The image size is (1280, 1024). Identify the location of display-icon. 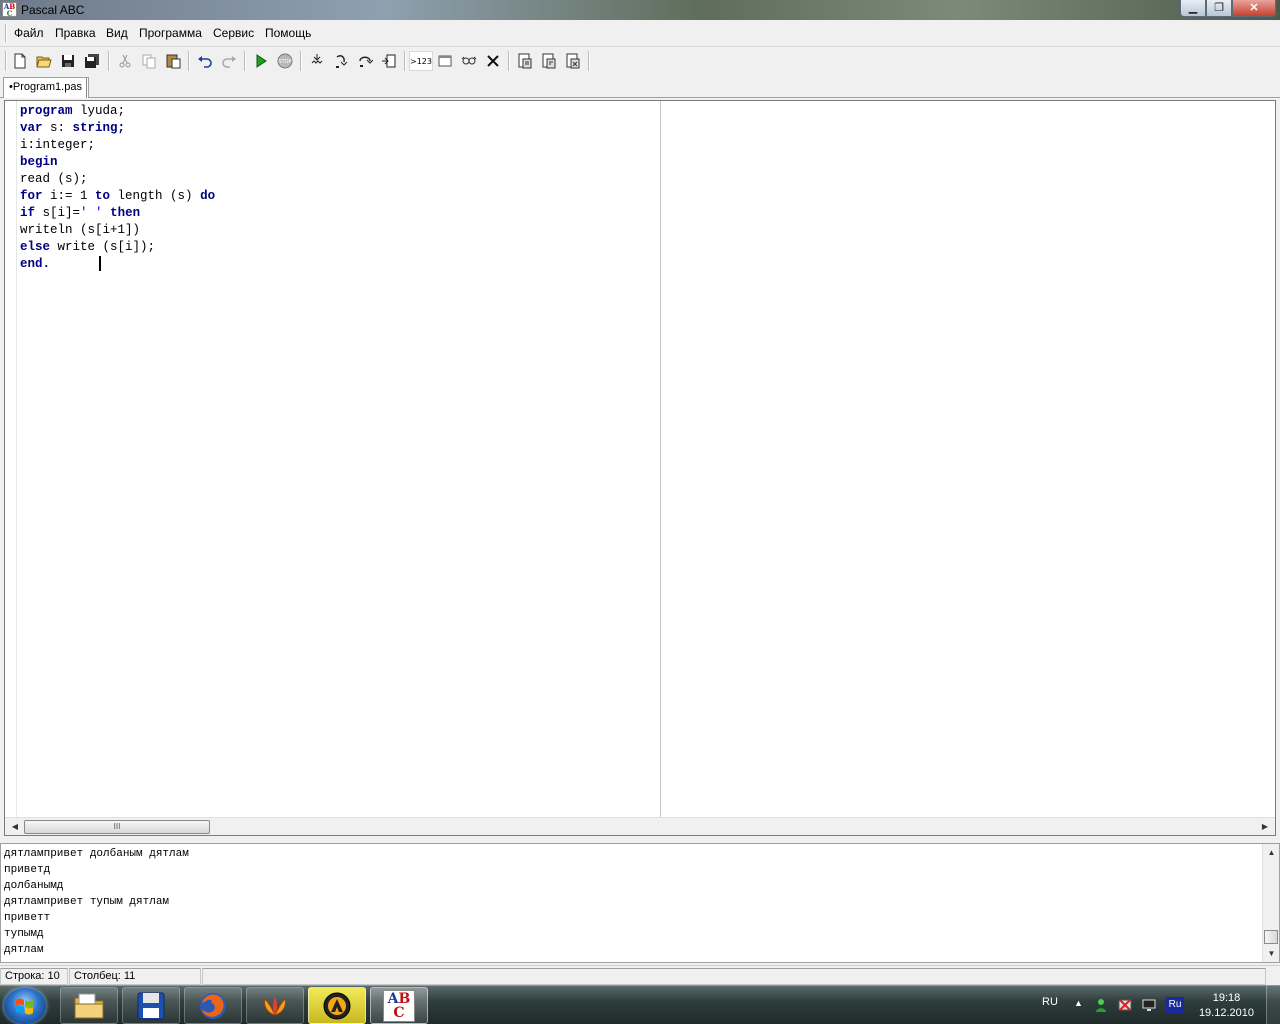
(1149, 1005).